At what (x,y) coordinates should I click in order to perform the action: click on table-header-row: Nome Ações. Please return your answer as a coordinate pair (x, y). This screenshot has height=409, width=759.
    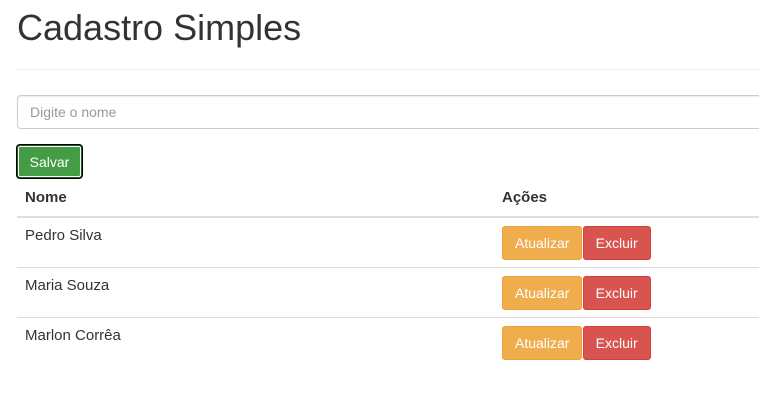
    Looking at the image, I should click on (388, 198).